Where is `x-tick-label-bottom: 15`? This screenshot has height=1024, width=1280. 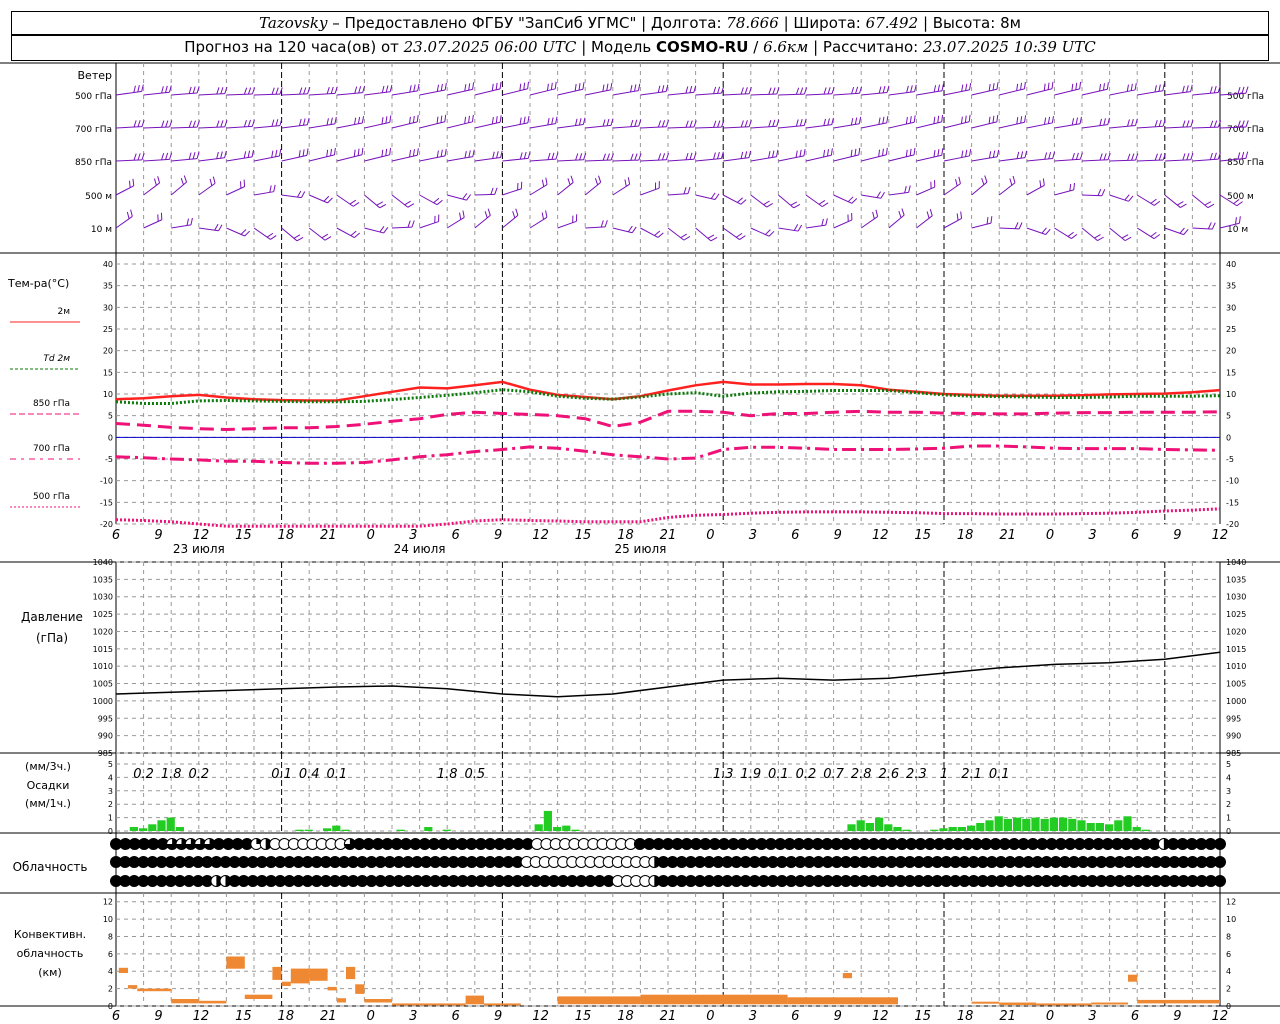 x-tick-label-bottom: 15 is located at coordinates (583, 1016).